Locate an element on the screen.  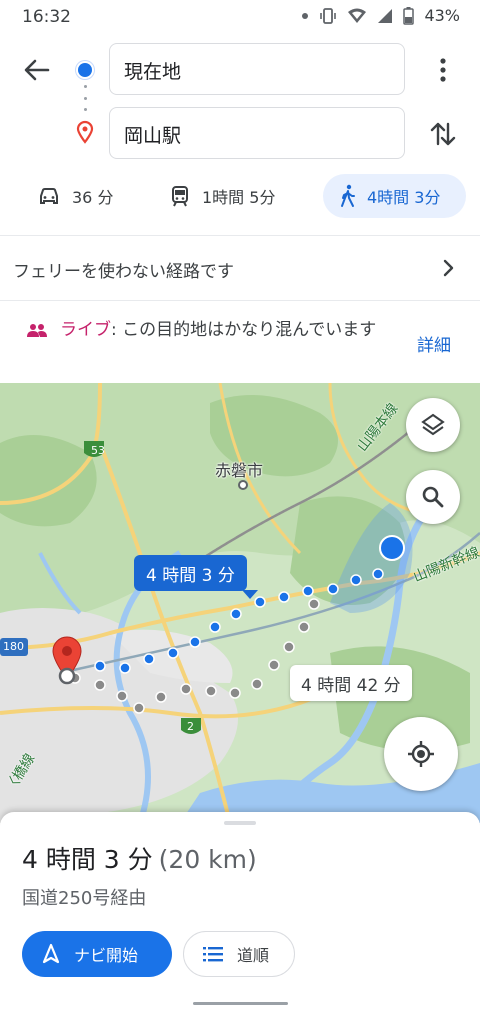
notification-dot-icon is located at coordinates (305, 16).